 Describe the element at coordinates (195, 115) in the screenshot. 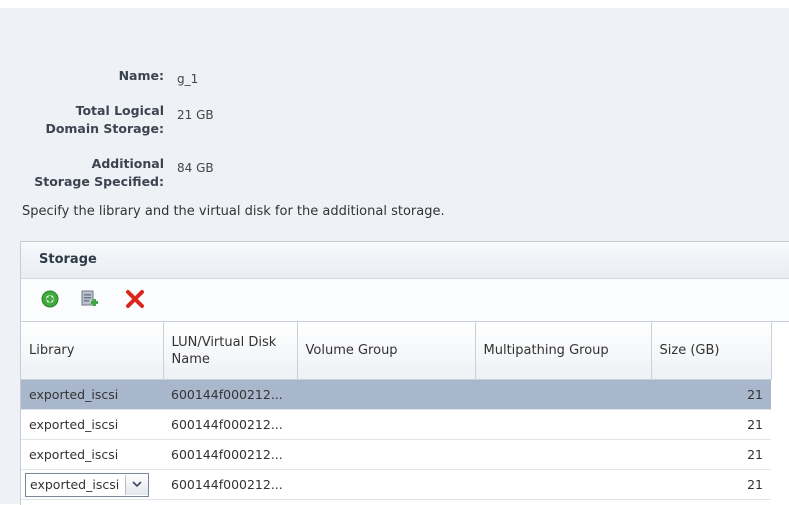

I see `total-storage-value: 21 GB` at that location.